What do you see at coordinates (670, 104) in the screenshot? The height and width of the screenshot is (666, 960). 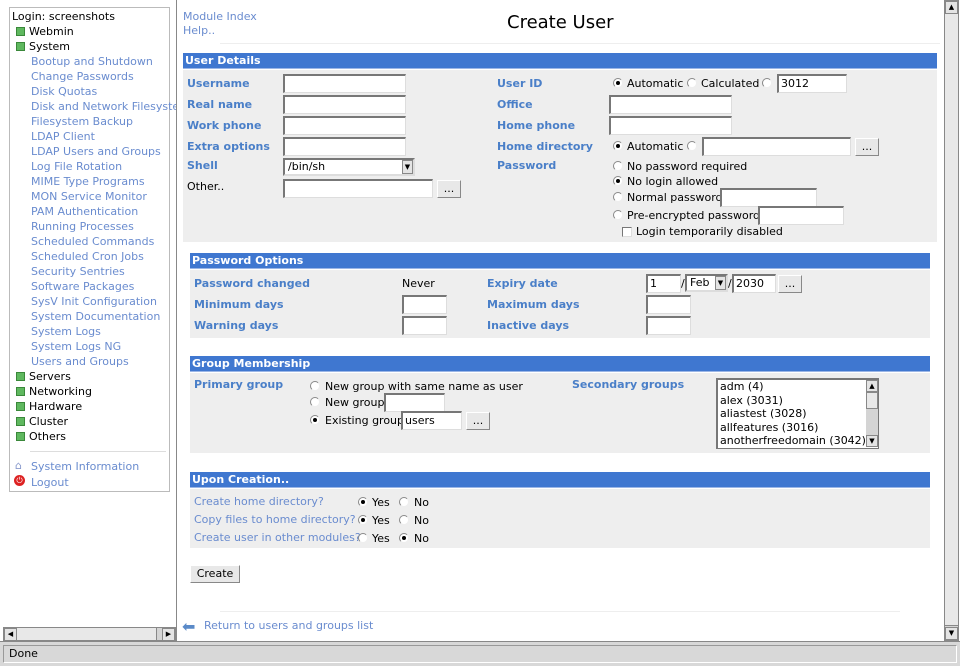 I see `office-input` at bounding box center [670, 104].